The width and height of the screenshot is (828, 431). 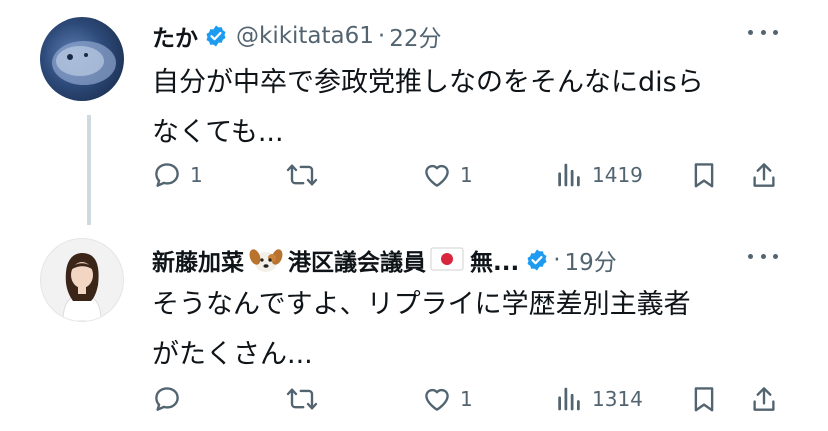 I want to click on reply-count: 1, so click(x=196, y=175).